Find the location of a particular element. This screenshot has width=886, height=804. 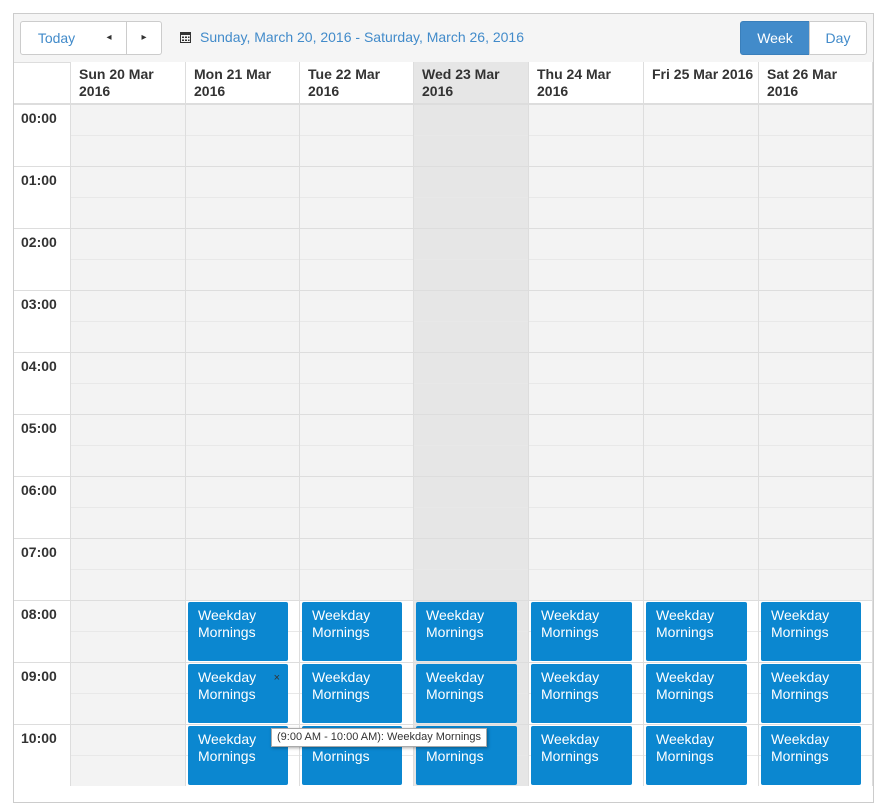

day-header: Sat 26 Mar 2016 is located at coordinates (816, 83).